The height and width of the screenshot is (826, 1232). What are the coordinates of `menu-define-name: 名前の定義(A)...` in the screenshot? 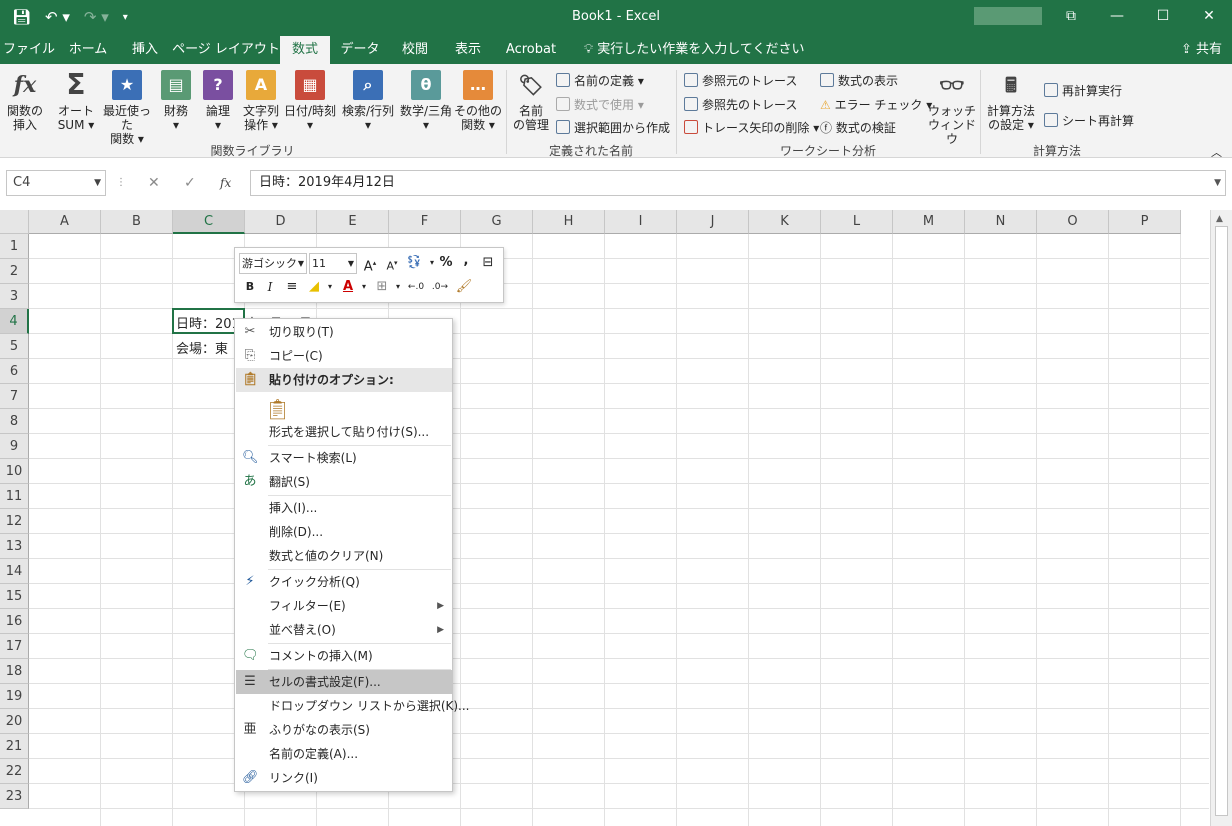 It's located at (344, 754).